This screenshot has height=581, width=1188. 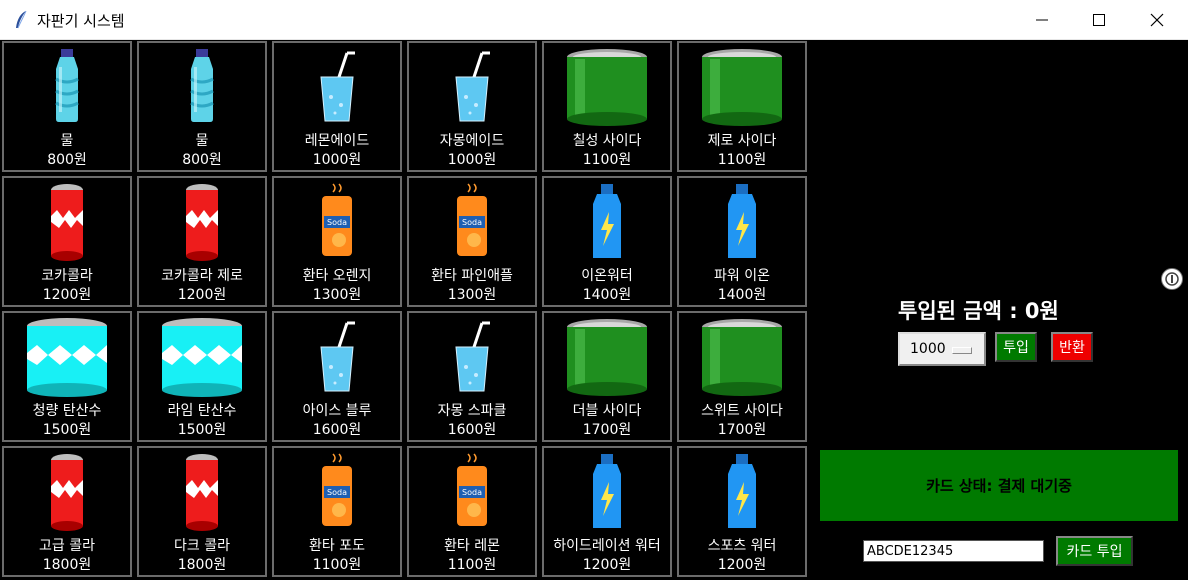 I want to click on product-button: 파워 이온 1400원, so click(x=742, y=241).